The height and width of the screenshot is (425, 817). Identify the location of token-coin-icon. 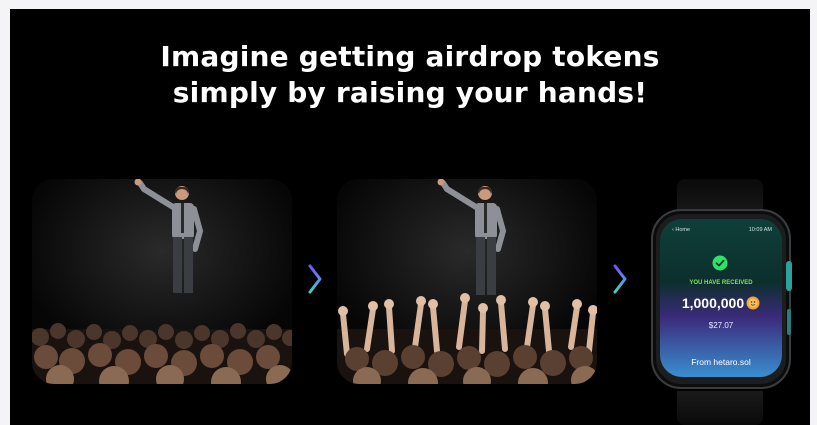
(753, 303).